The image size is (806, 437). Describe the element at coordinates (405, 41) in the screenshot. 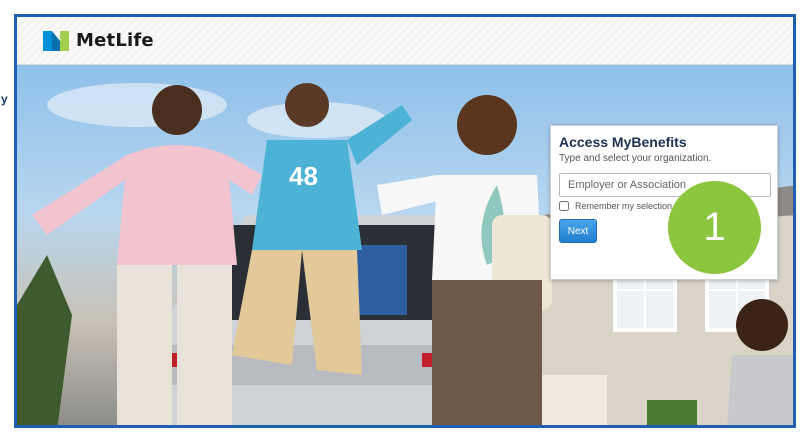

I see `site-header: MetLife` at that location.